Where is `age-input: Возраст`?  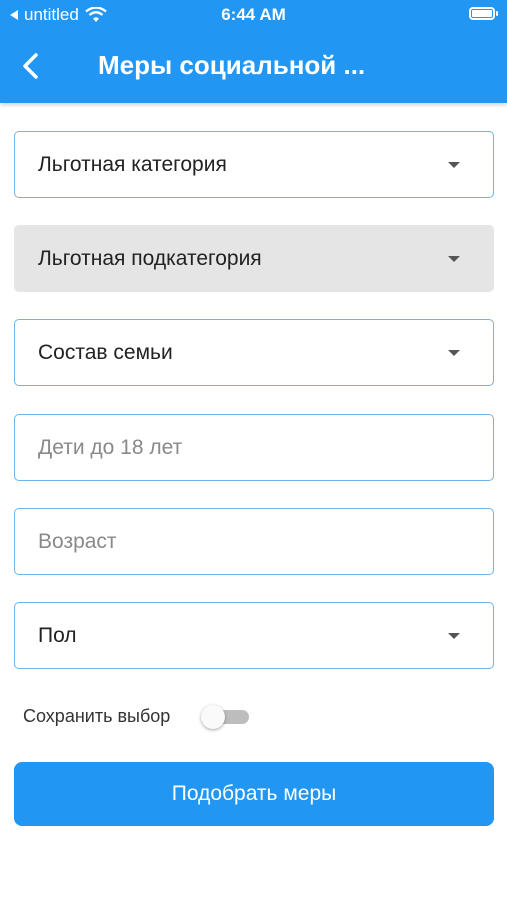
age-input: Возраст is located at coordinates (254, 541).